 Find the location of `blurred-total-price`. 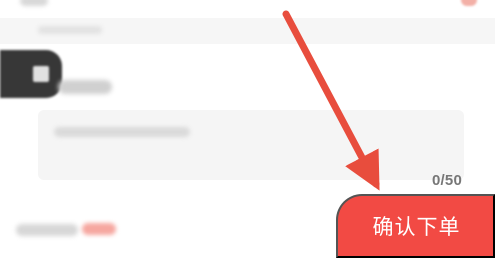

blurred-total-price is located at coordinates (99, 229).